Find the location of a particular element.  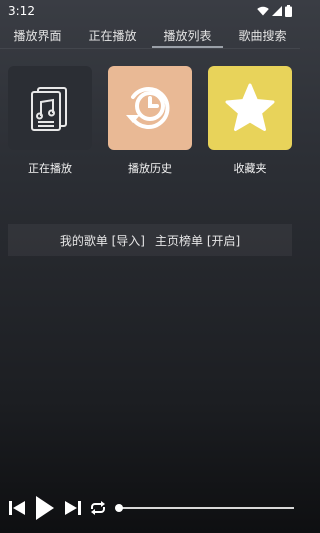

tab-song-search: 歌曲搜索 is located at coordinates (262, 35).